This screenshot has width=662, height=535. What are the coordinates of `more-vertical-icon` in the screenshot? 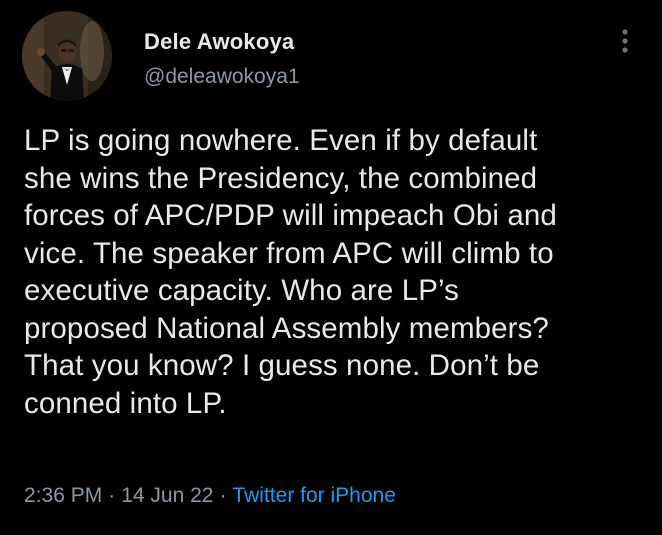 It's located at (625, 41).